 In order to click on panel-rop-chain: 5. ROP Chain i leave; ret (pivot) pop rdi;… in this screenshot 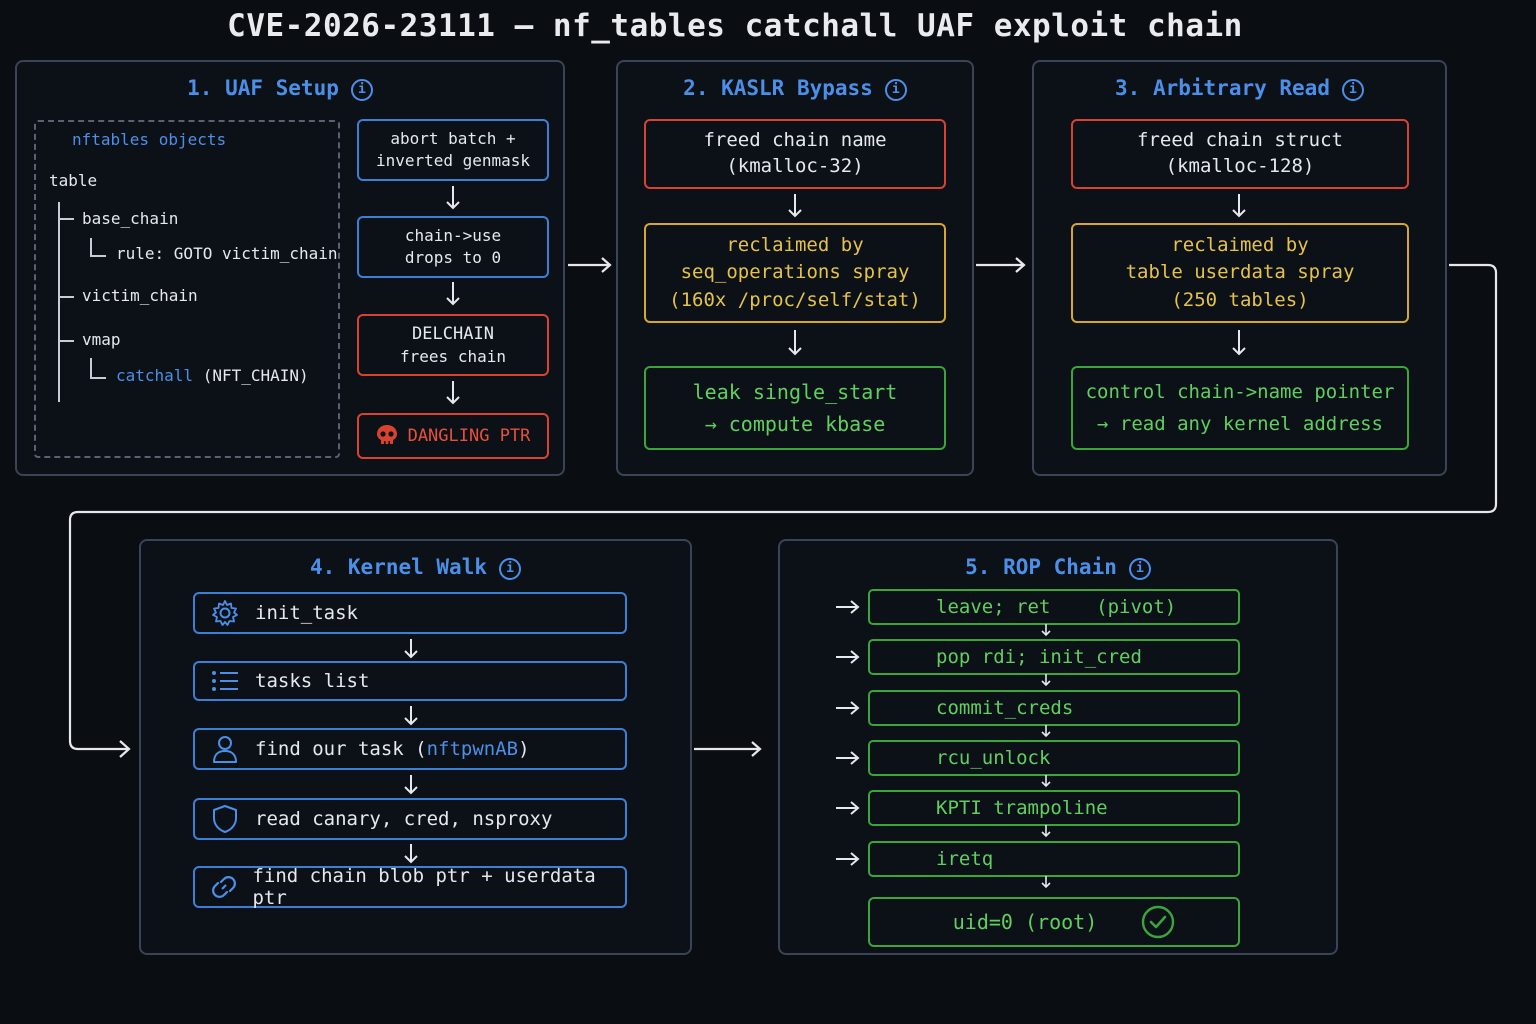, I will do `click(1058, 747)`.